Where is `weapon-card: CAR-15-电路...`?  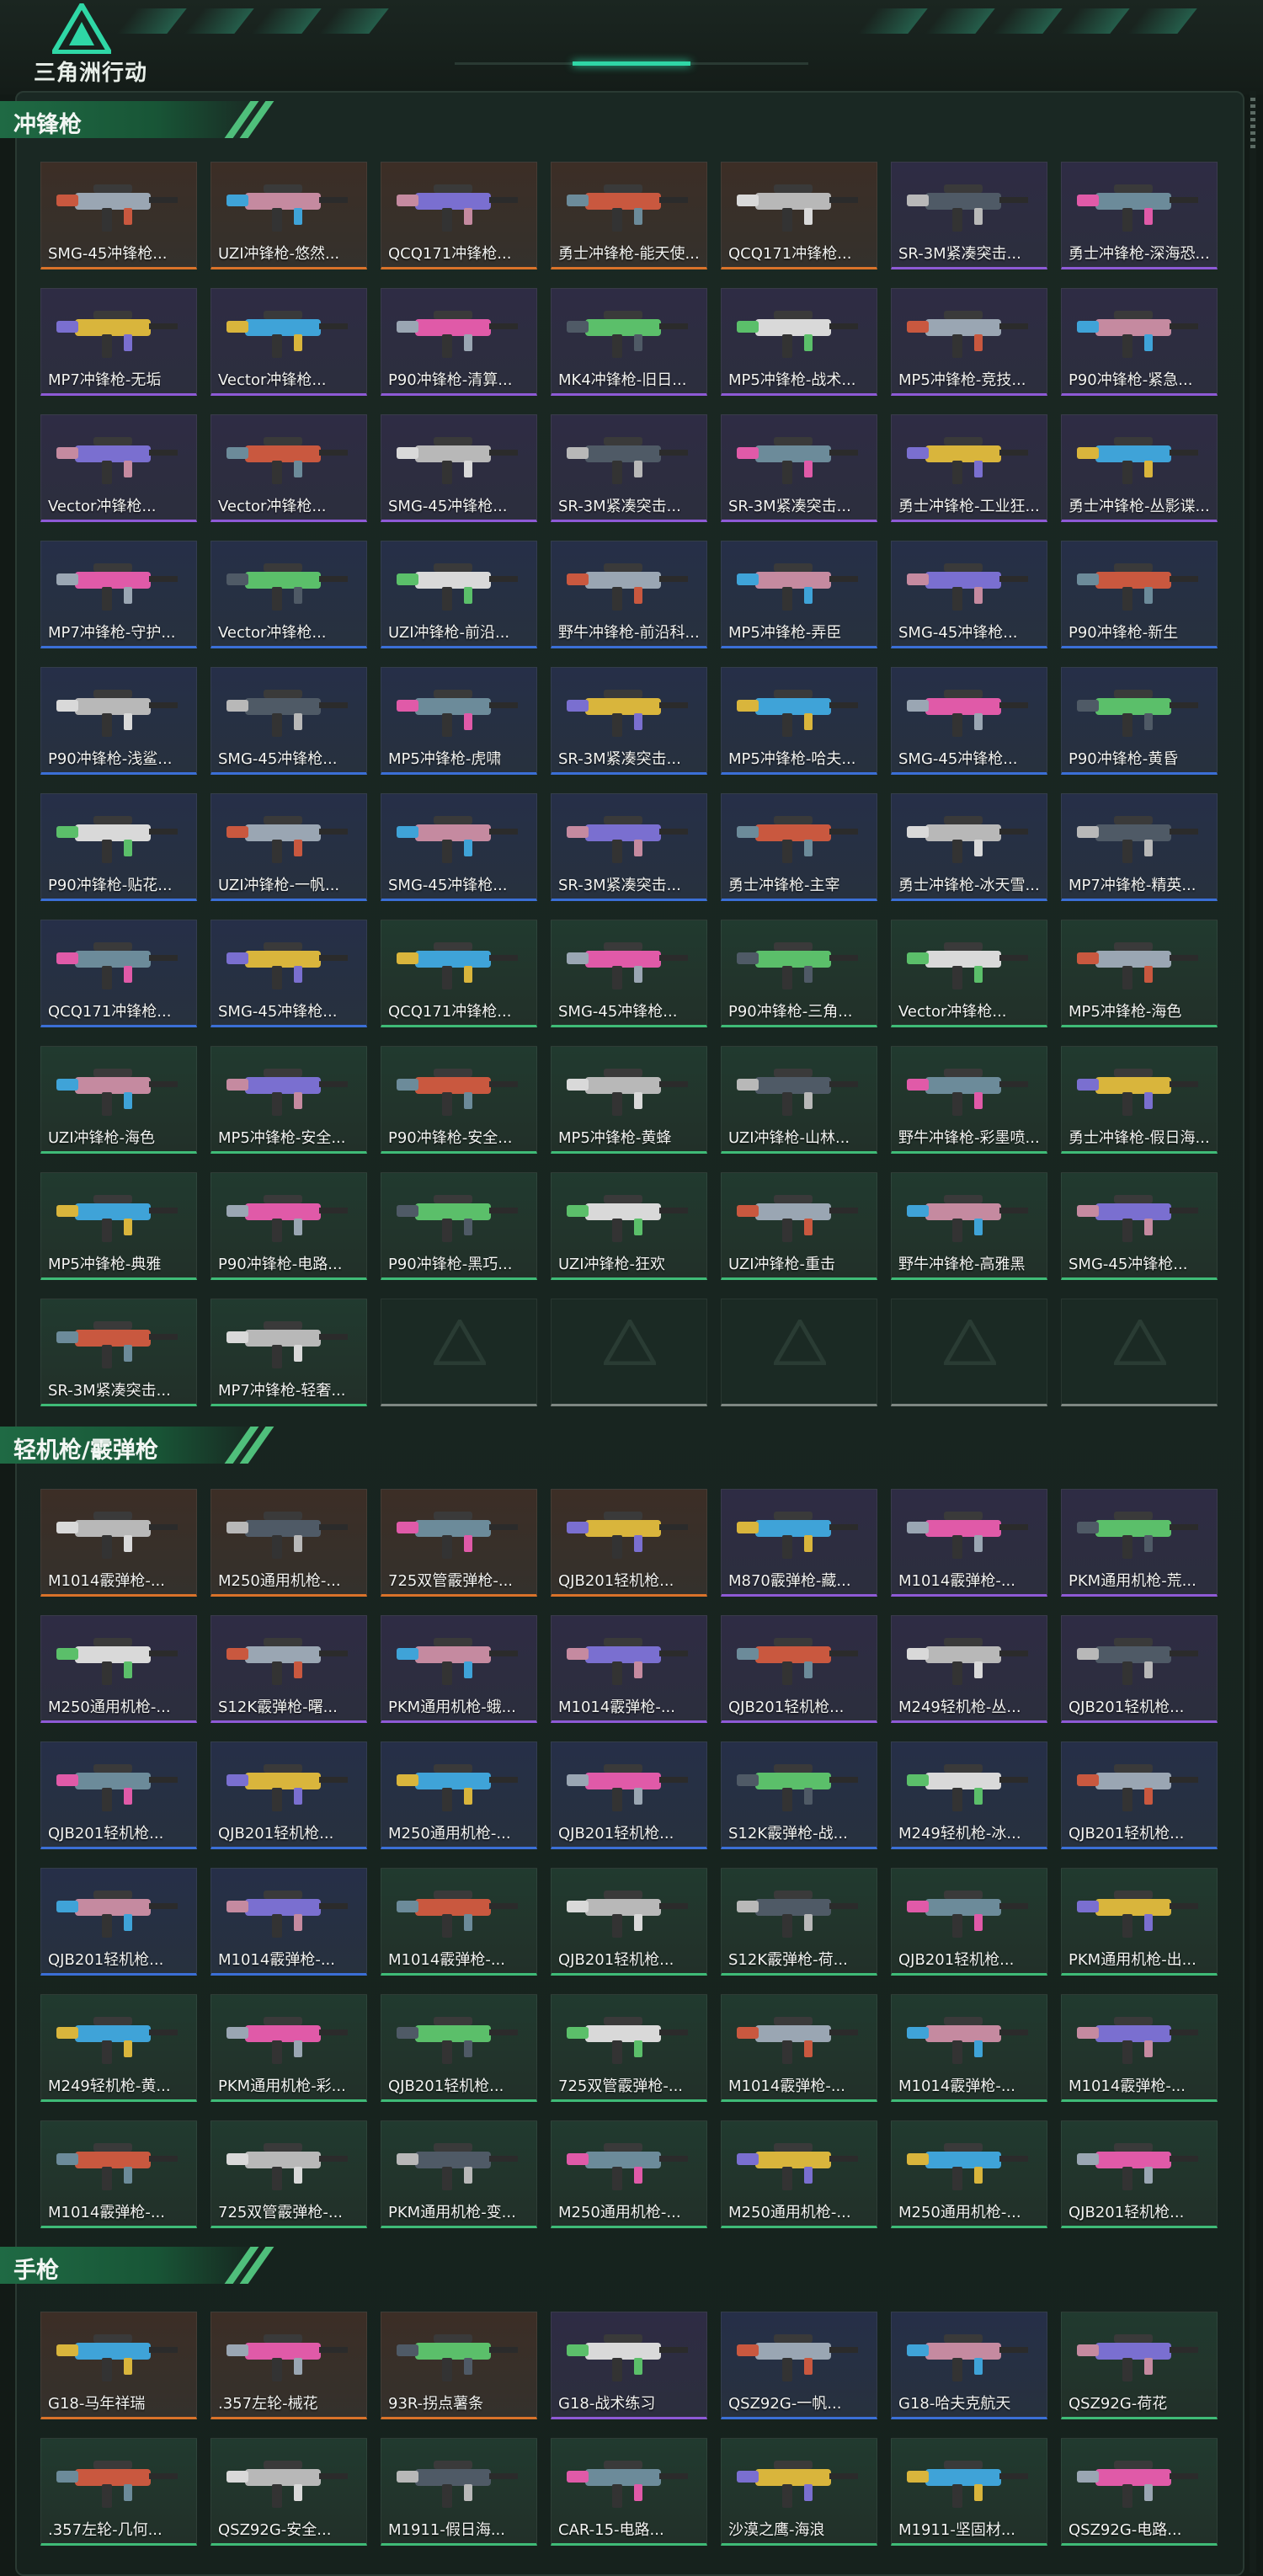 weapon-card: CAR-15-电路... is located at coordinates (629, 2492).